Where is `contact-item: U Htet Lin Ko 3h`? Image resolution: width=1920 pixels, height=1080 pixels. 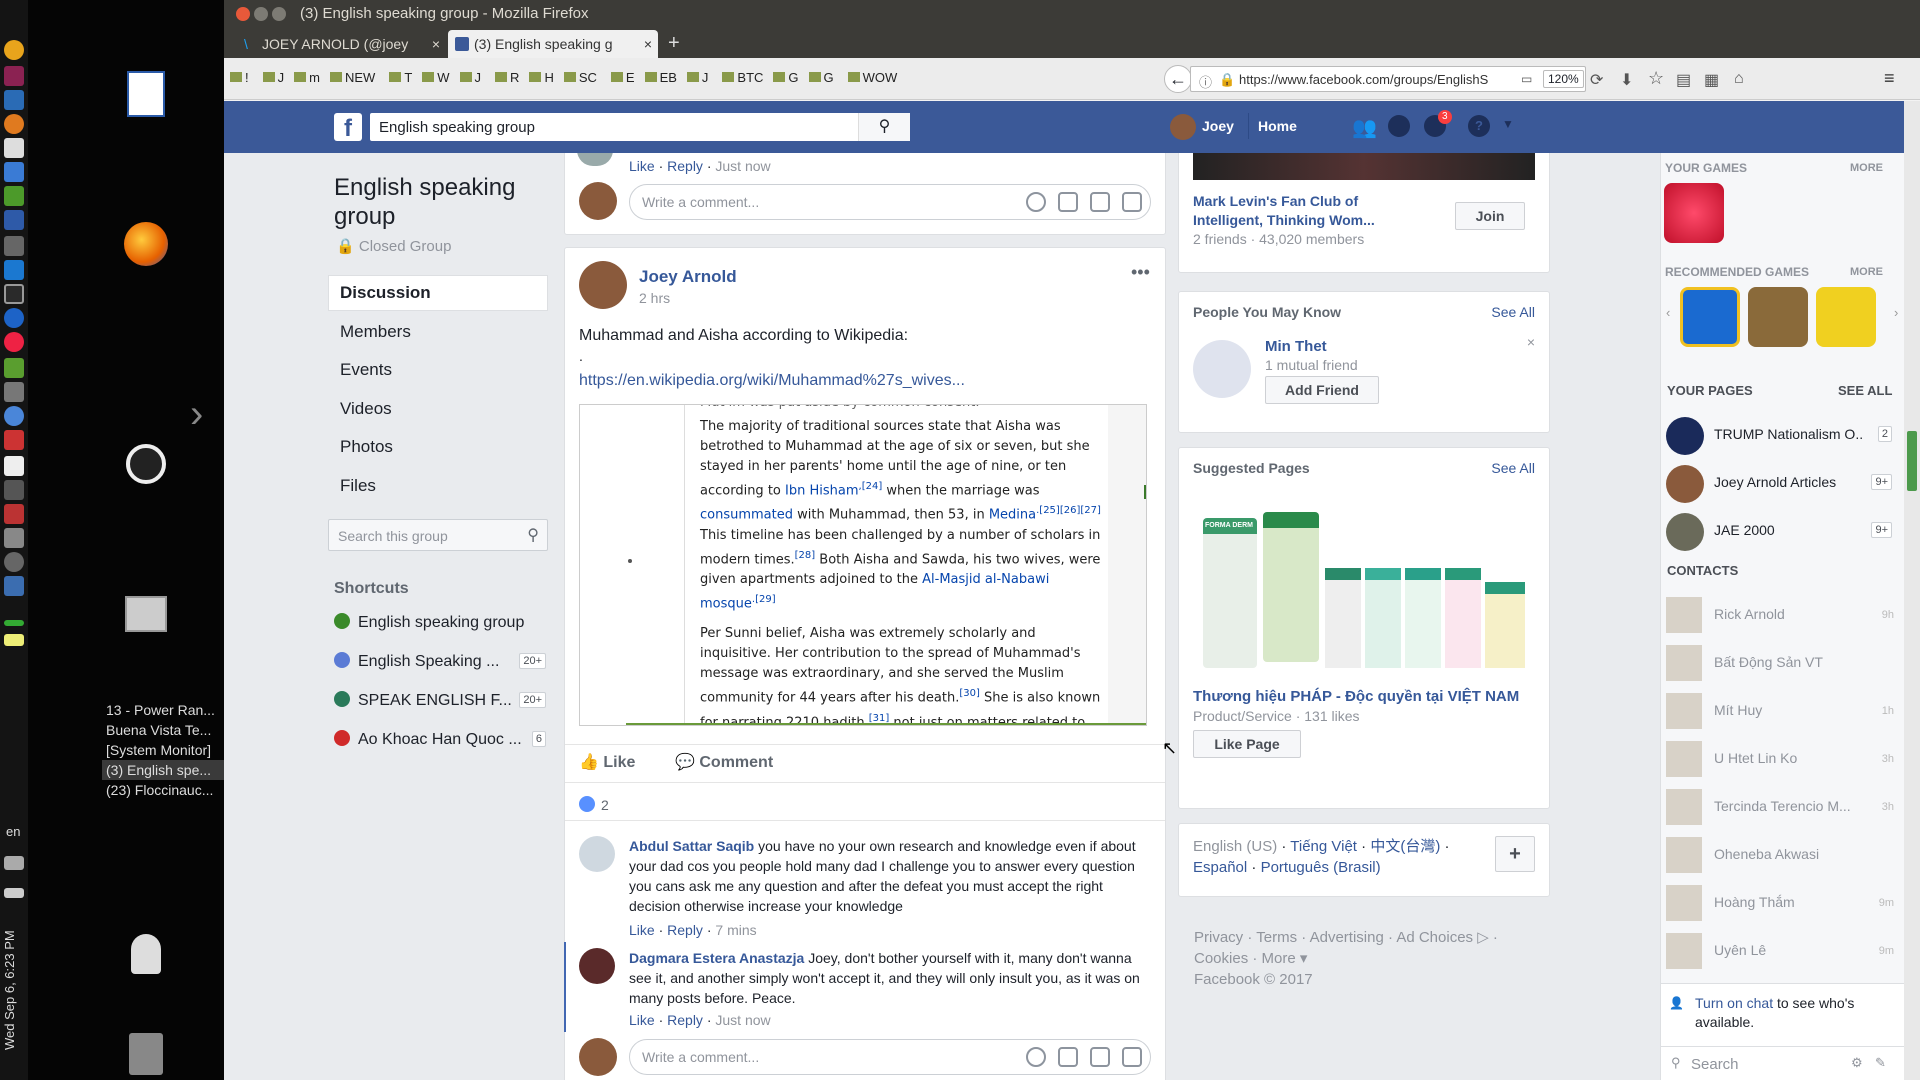
contact-item: U Htet Lin Ko 3h is located at coordinates (1778, 759).